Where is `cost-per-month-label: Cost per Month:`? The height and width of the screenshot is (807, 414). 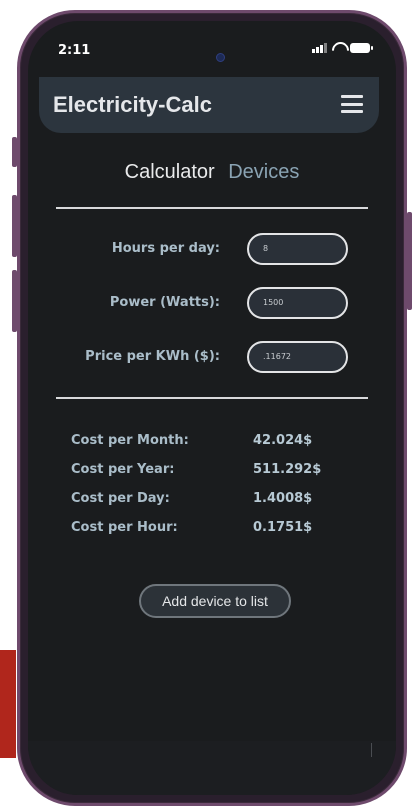 cost-per-month-label: Cost per Month: is located at coordinates (130, 440).